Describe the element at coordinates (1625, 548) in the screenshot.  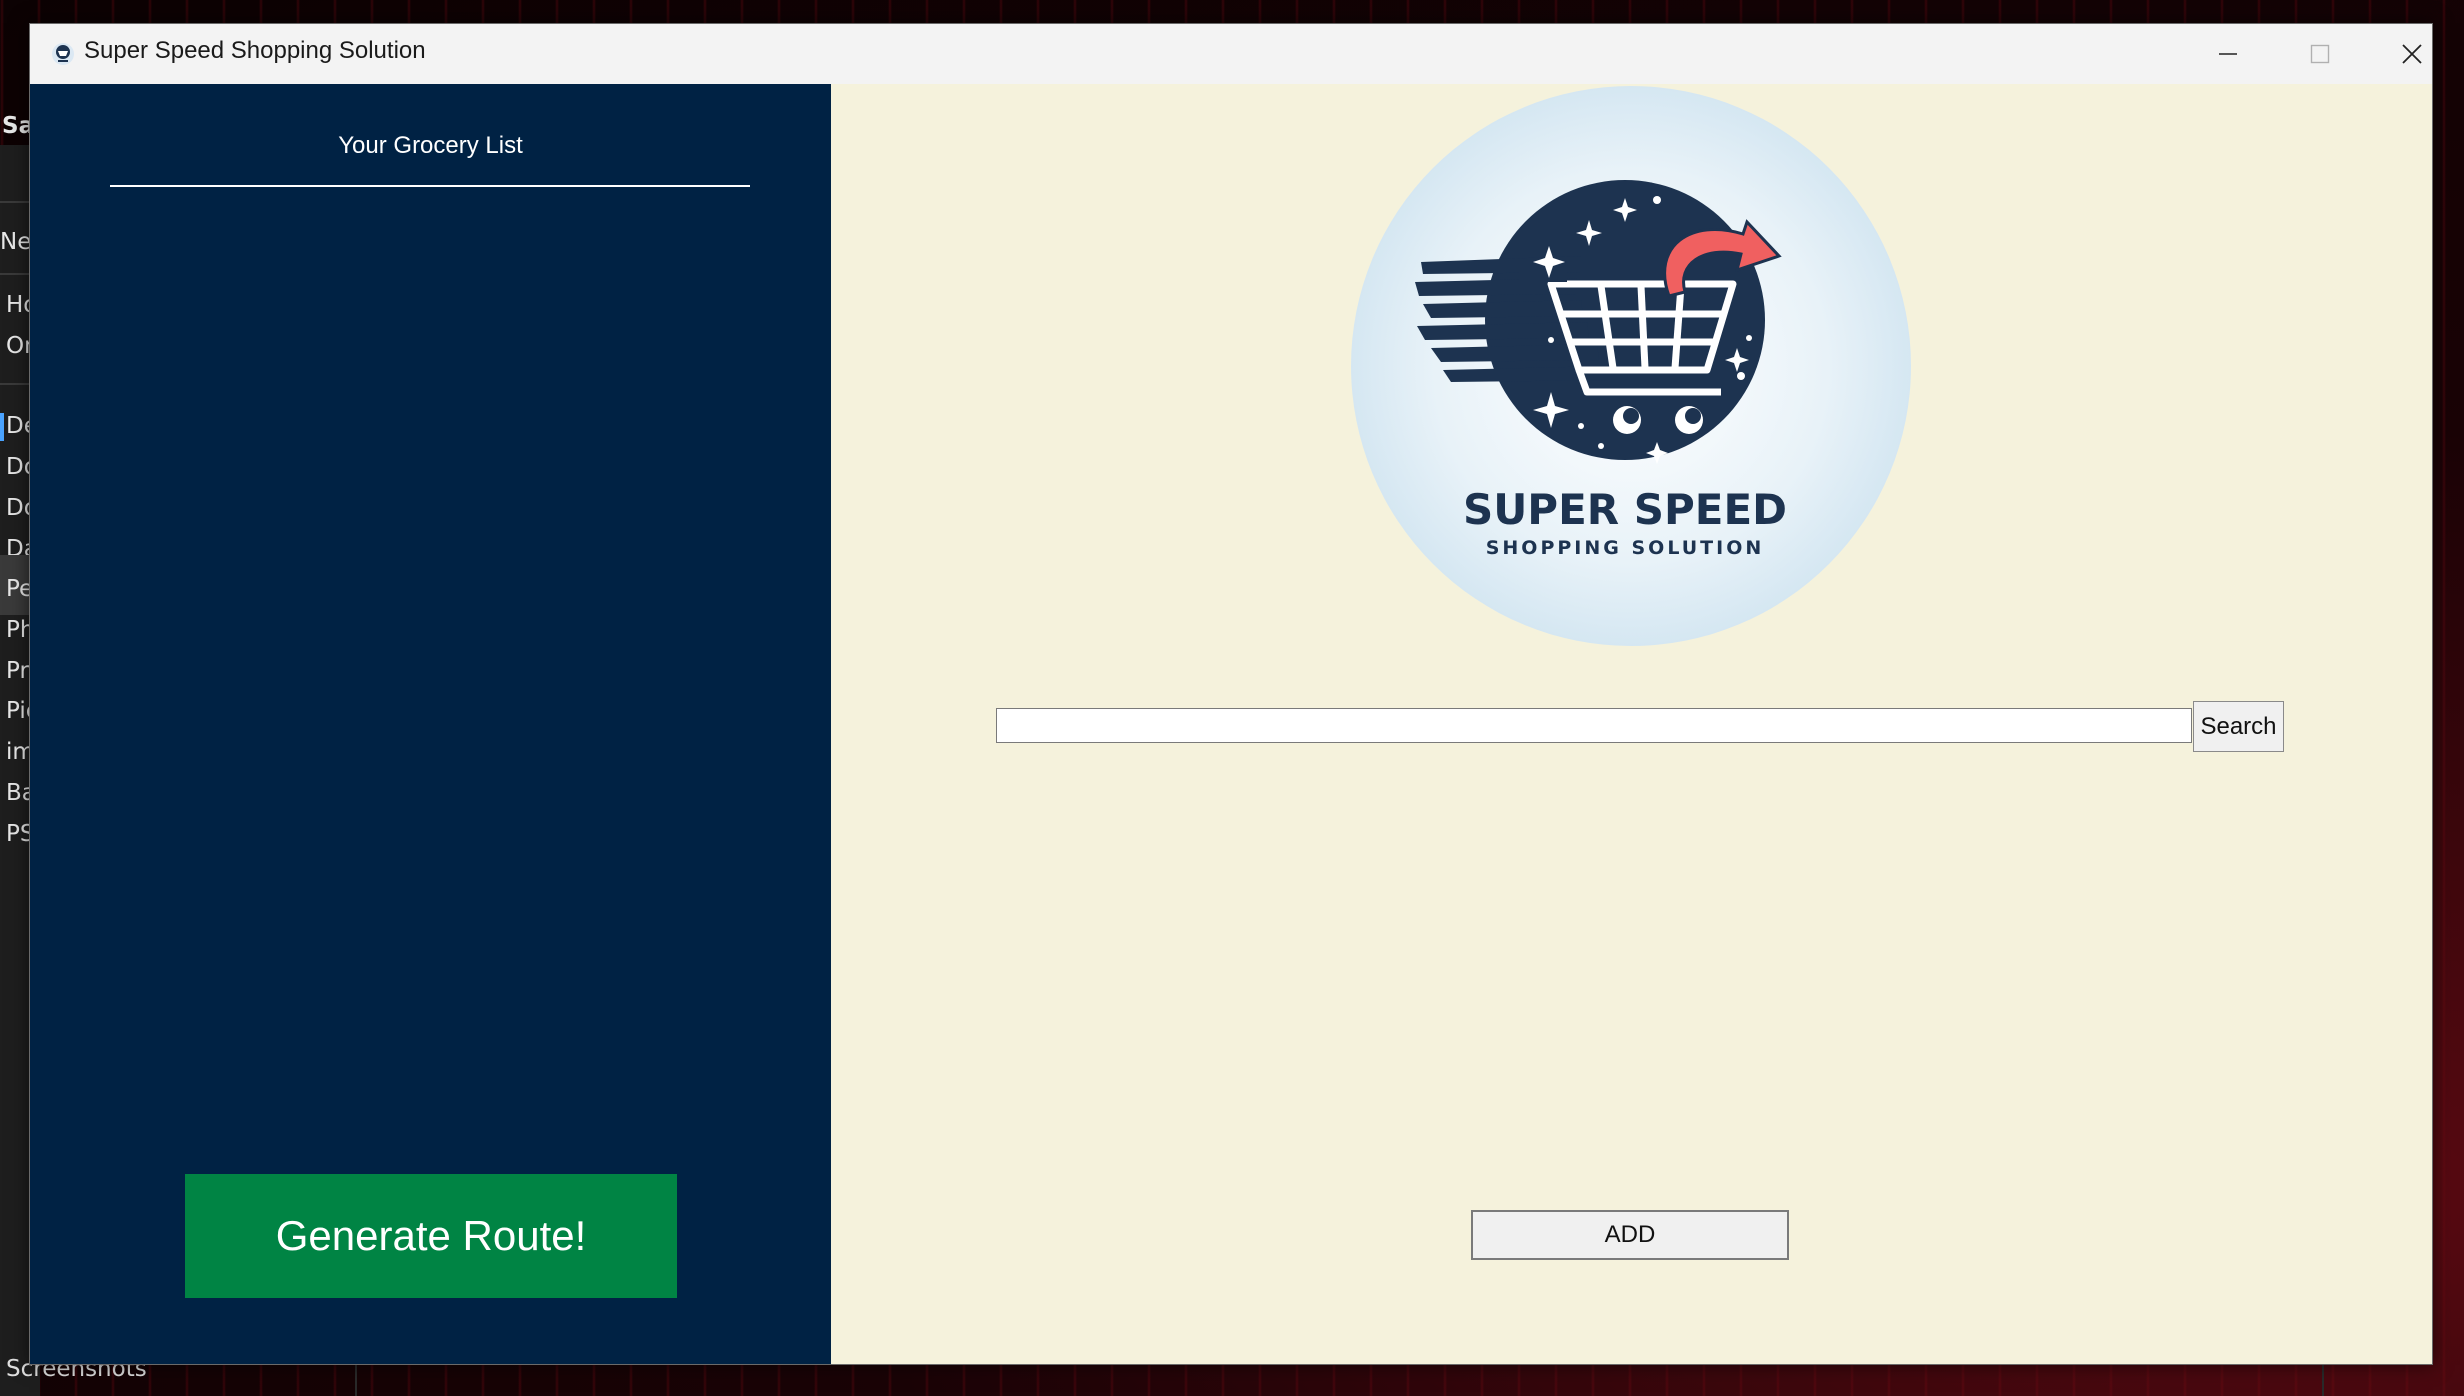
I see `logo-subtitle: SHOPPING SOLUTION` at that location.